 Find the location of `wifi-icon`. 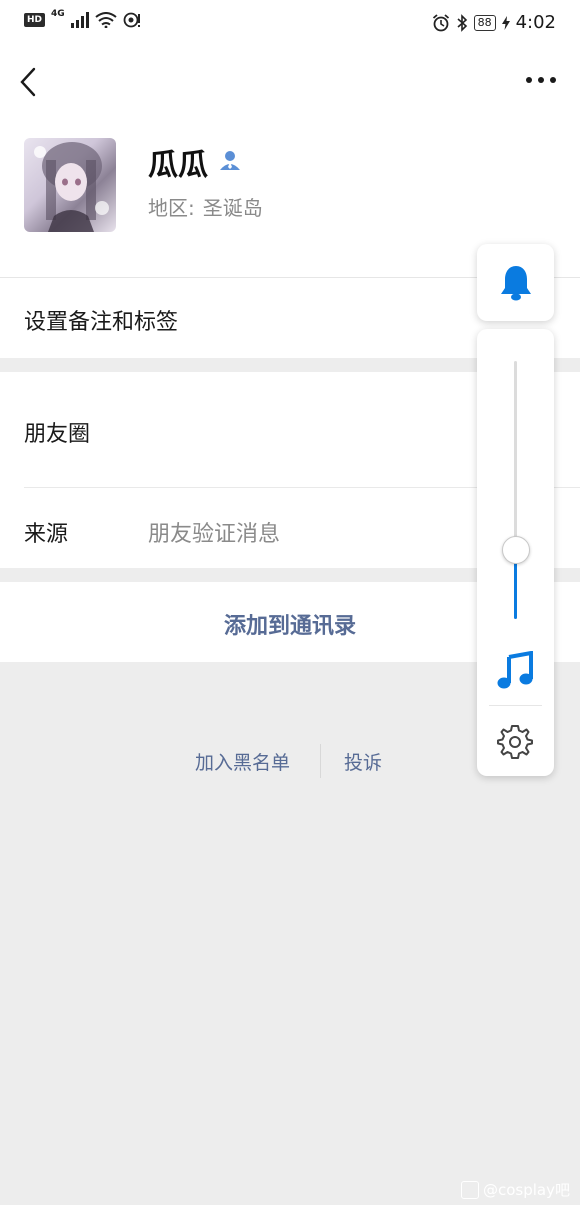

wifi-icon is located at coordinates (106, 20).